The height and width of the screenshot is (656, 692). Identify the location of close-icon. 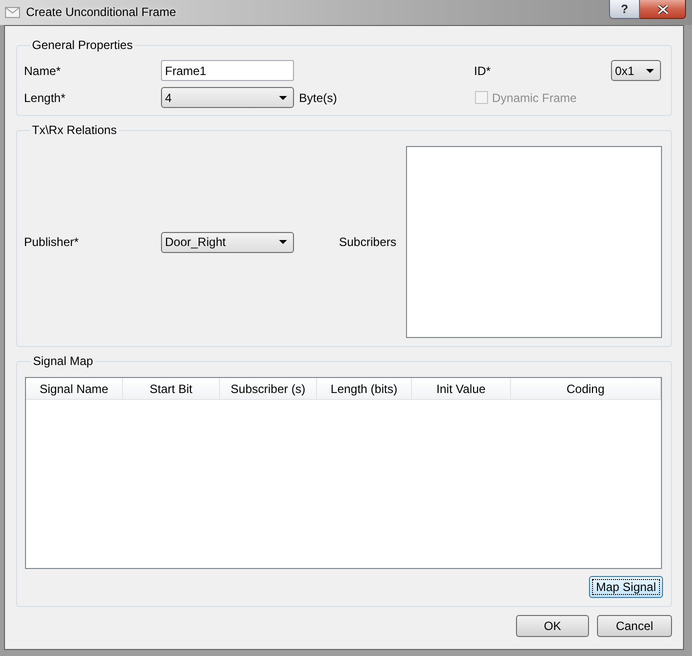
(663, 9).